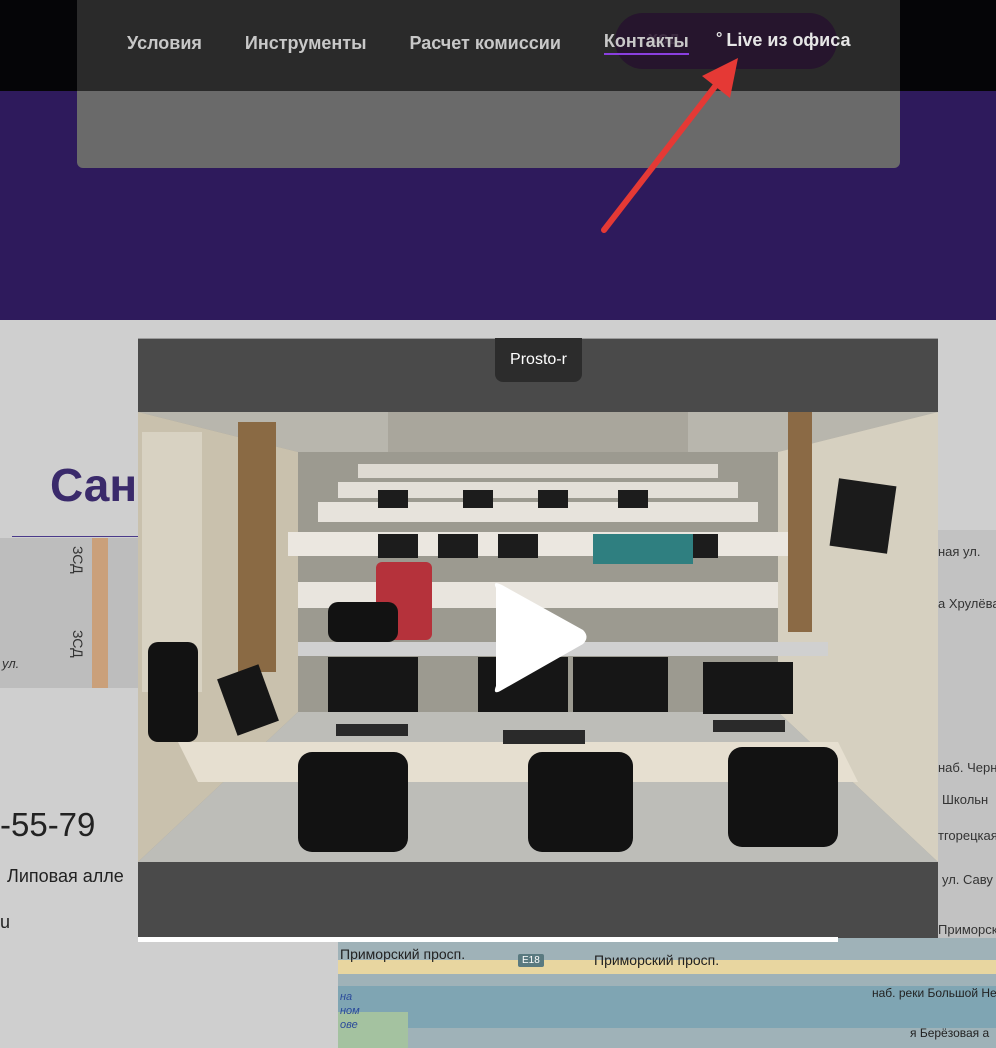 This screenshot has height=1048, width=996. Describe the element at coordinates (484, 43) in the screenshot. I see `nav-item-commission: Расчет комиссии` at that location.